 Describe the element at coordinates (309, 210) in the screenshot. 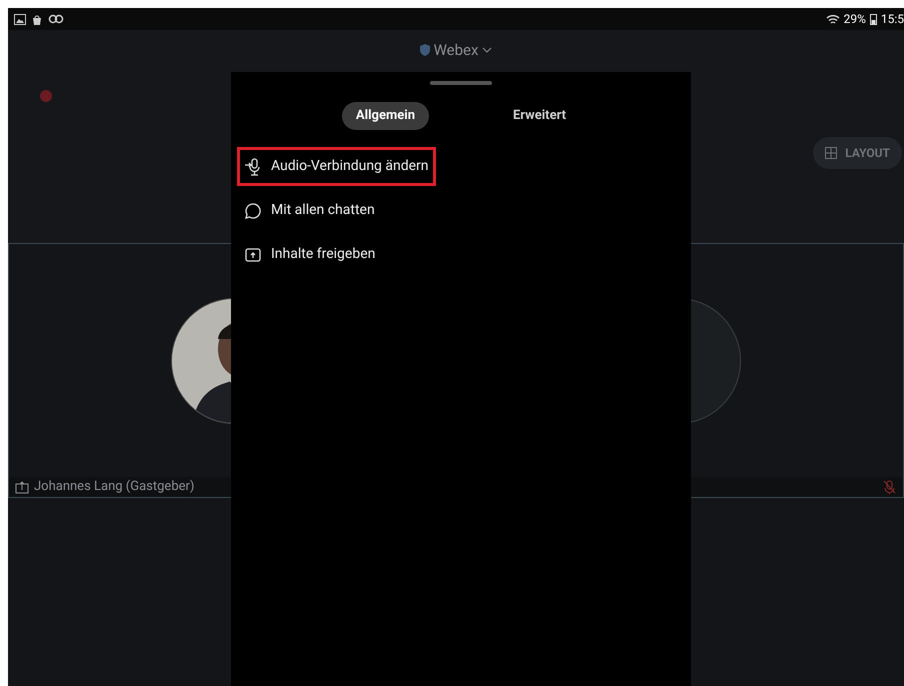

I see `menu-item: Mit allen chatten` at that location.